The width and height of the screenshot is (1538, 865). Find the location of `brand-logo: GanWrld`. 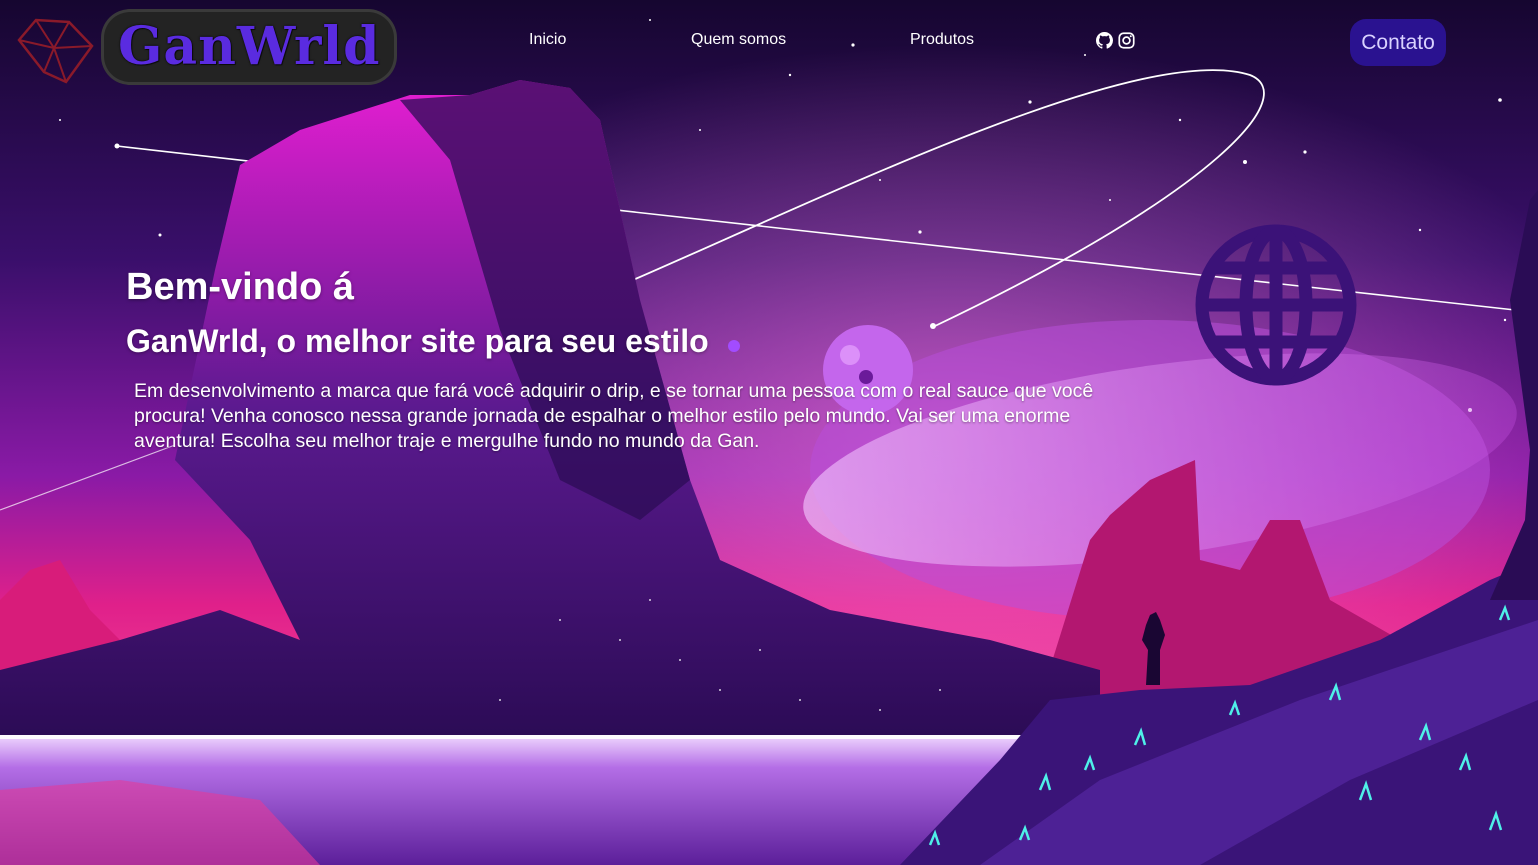

brand-logo: GanWrld is located at coordinates (204, 46).